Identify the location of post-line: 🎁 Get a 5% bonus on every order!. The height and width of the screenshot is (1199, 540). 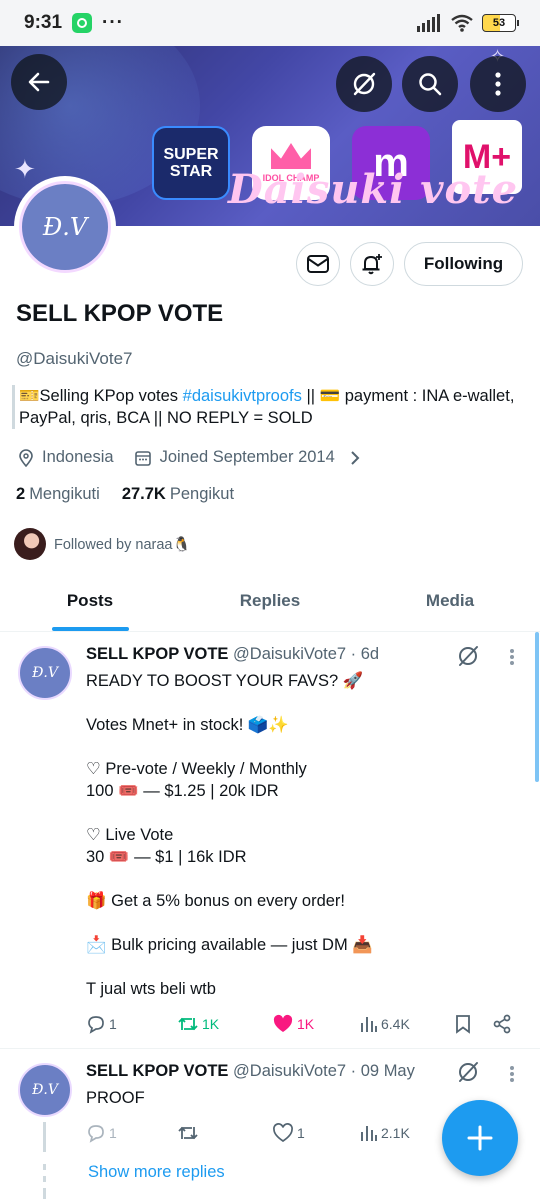
(216, 901).